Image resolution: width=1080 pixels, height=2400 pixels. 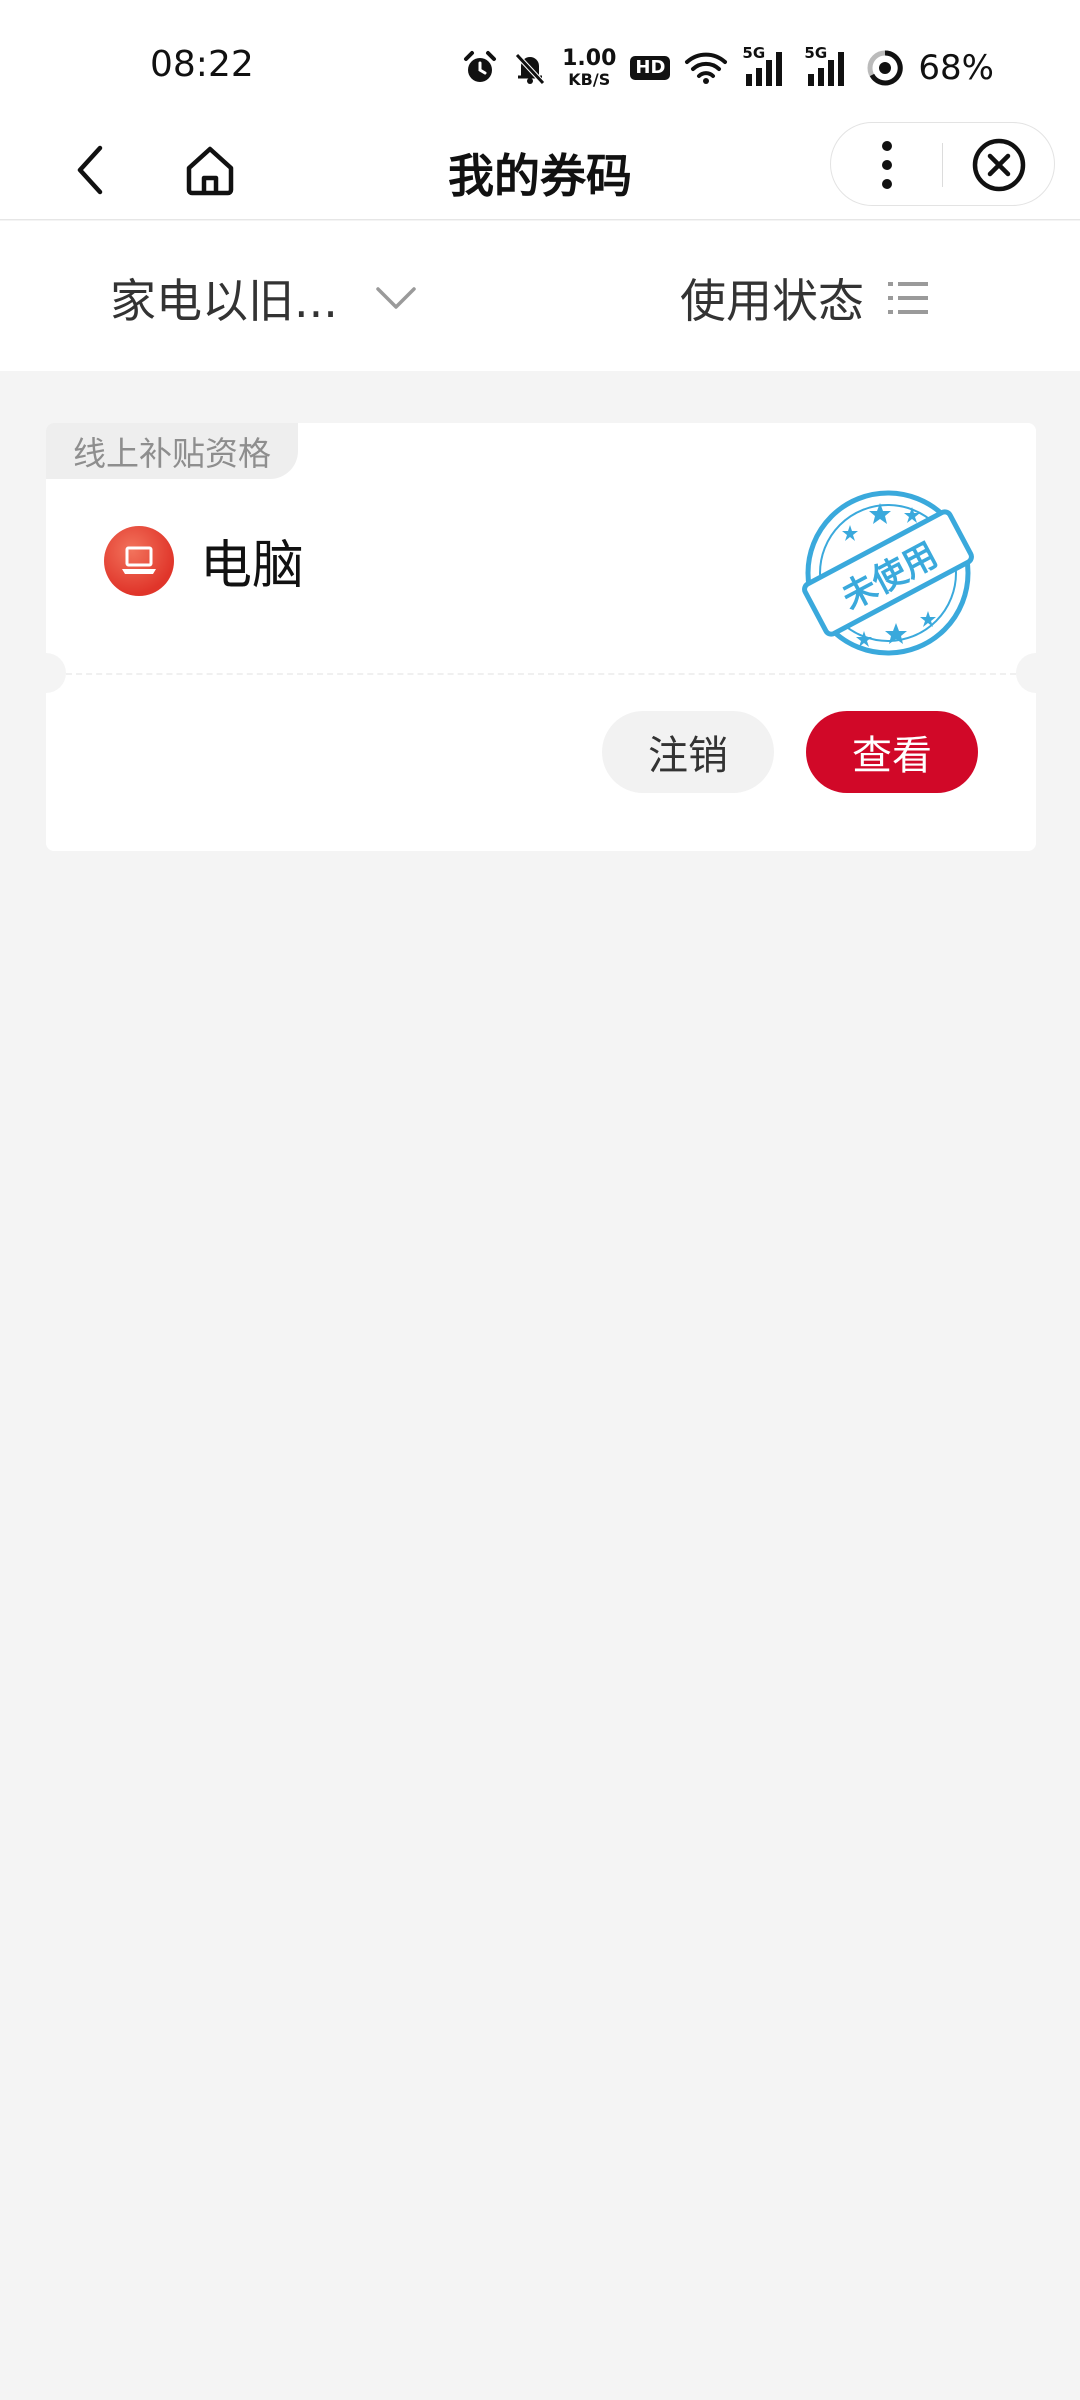 I want to click on hd-badge: HD, so click(x=650, y=68).